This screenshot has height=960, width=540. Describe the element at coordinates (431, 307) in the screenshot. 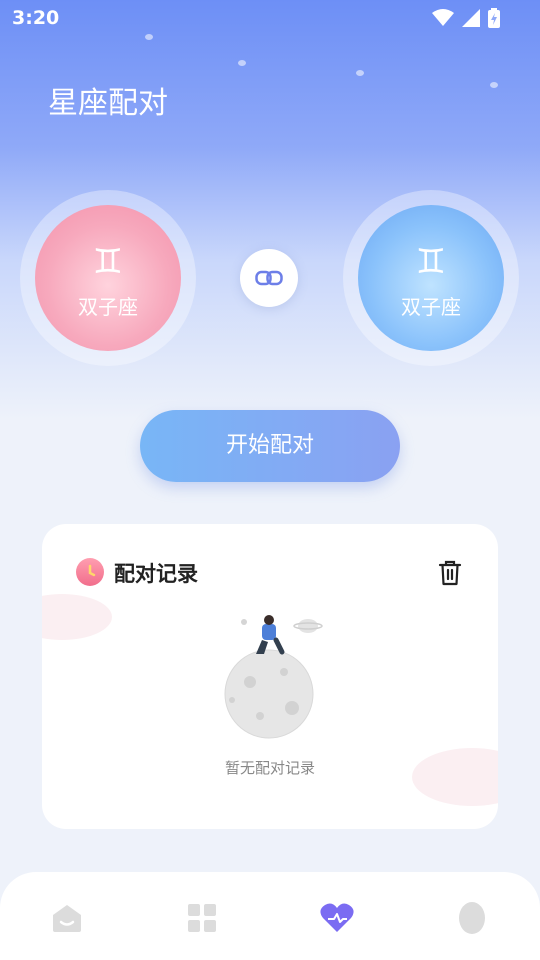

I see `right-zodiac-name: 双子座` at that location.